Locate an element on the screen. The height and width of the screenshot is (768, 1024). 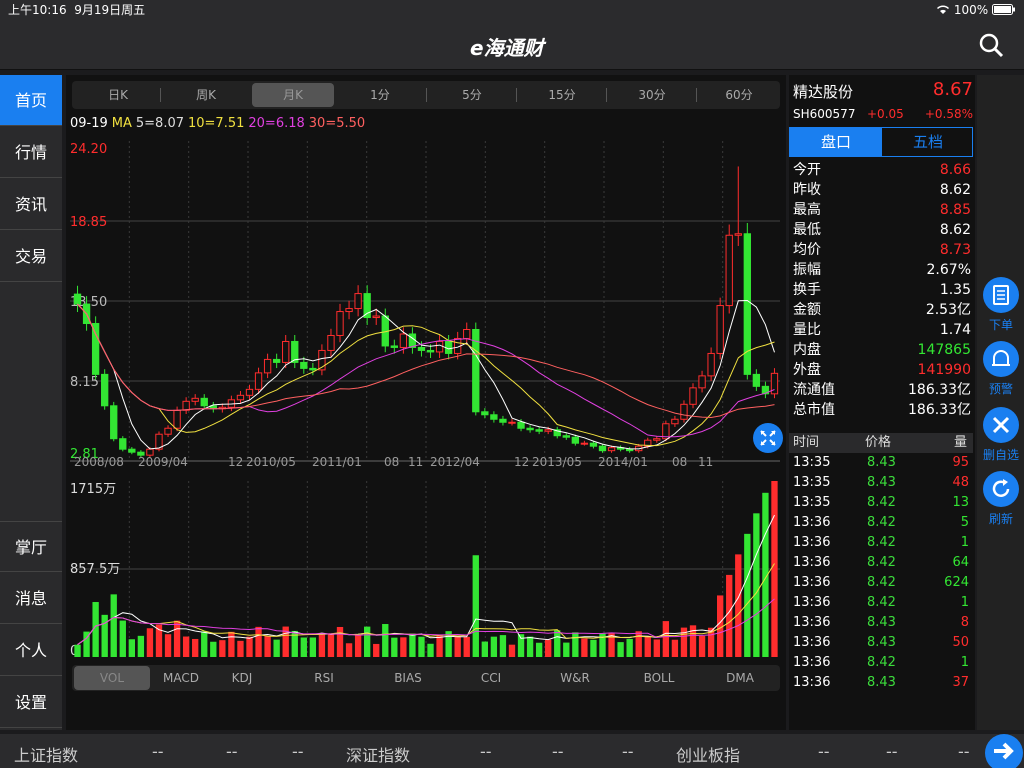
trade-row: 13:36 8.42 1 is located at coordinates (882, 543).